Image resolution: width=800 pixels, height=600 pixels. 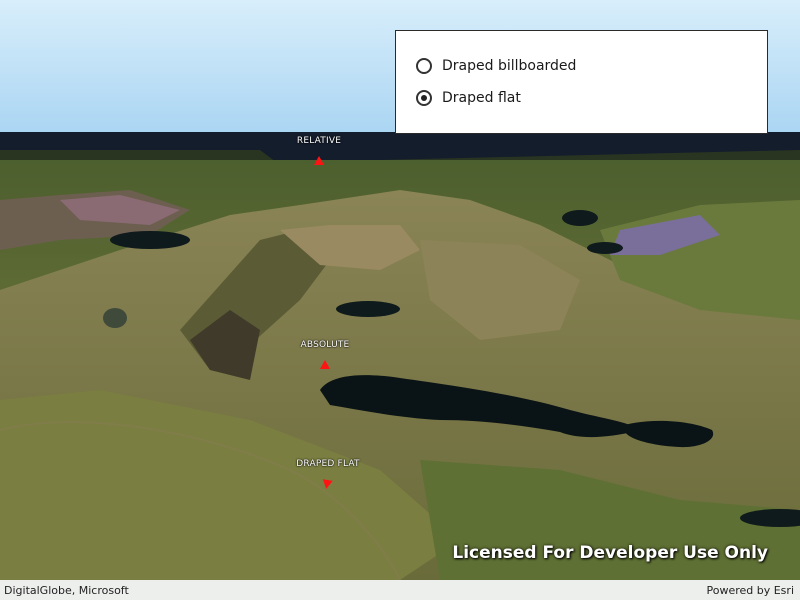 What do you see at coordinates (424, 66) in the screenshot?
I see `radio-button-icon` at bounding box center [424, 66].